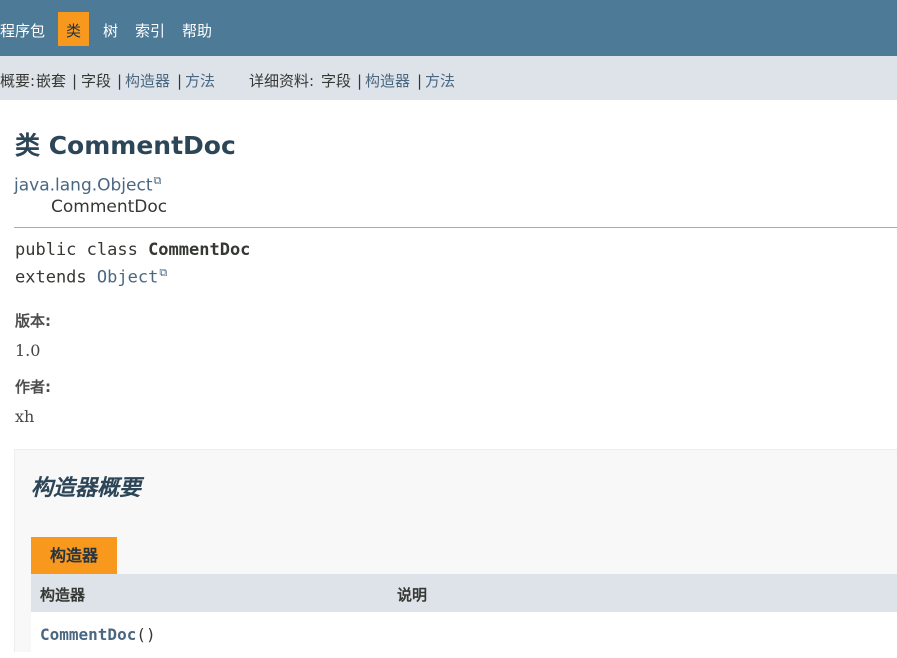 The width and height of the screenshot is (897, 658). I want to click on nav-class-active: 类, so click(74, 29).